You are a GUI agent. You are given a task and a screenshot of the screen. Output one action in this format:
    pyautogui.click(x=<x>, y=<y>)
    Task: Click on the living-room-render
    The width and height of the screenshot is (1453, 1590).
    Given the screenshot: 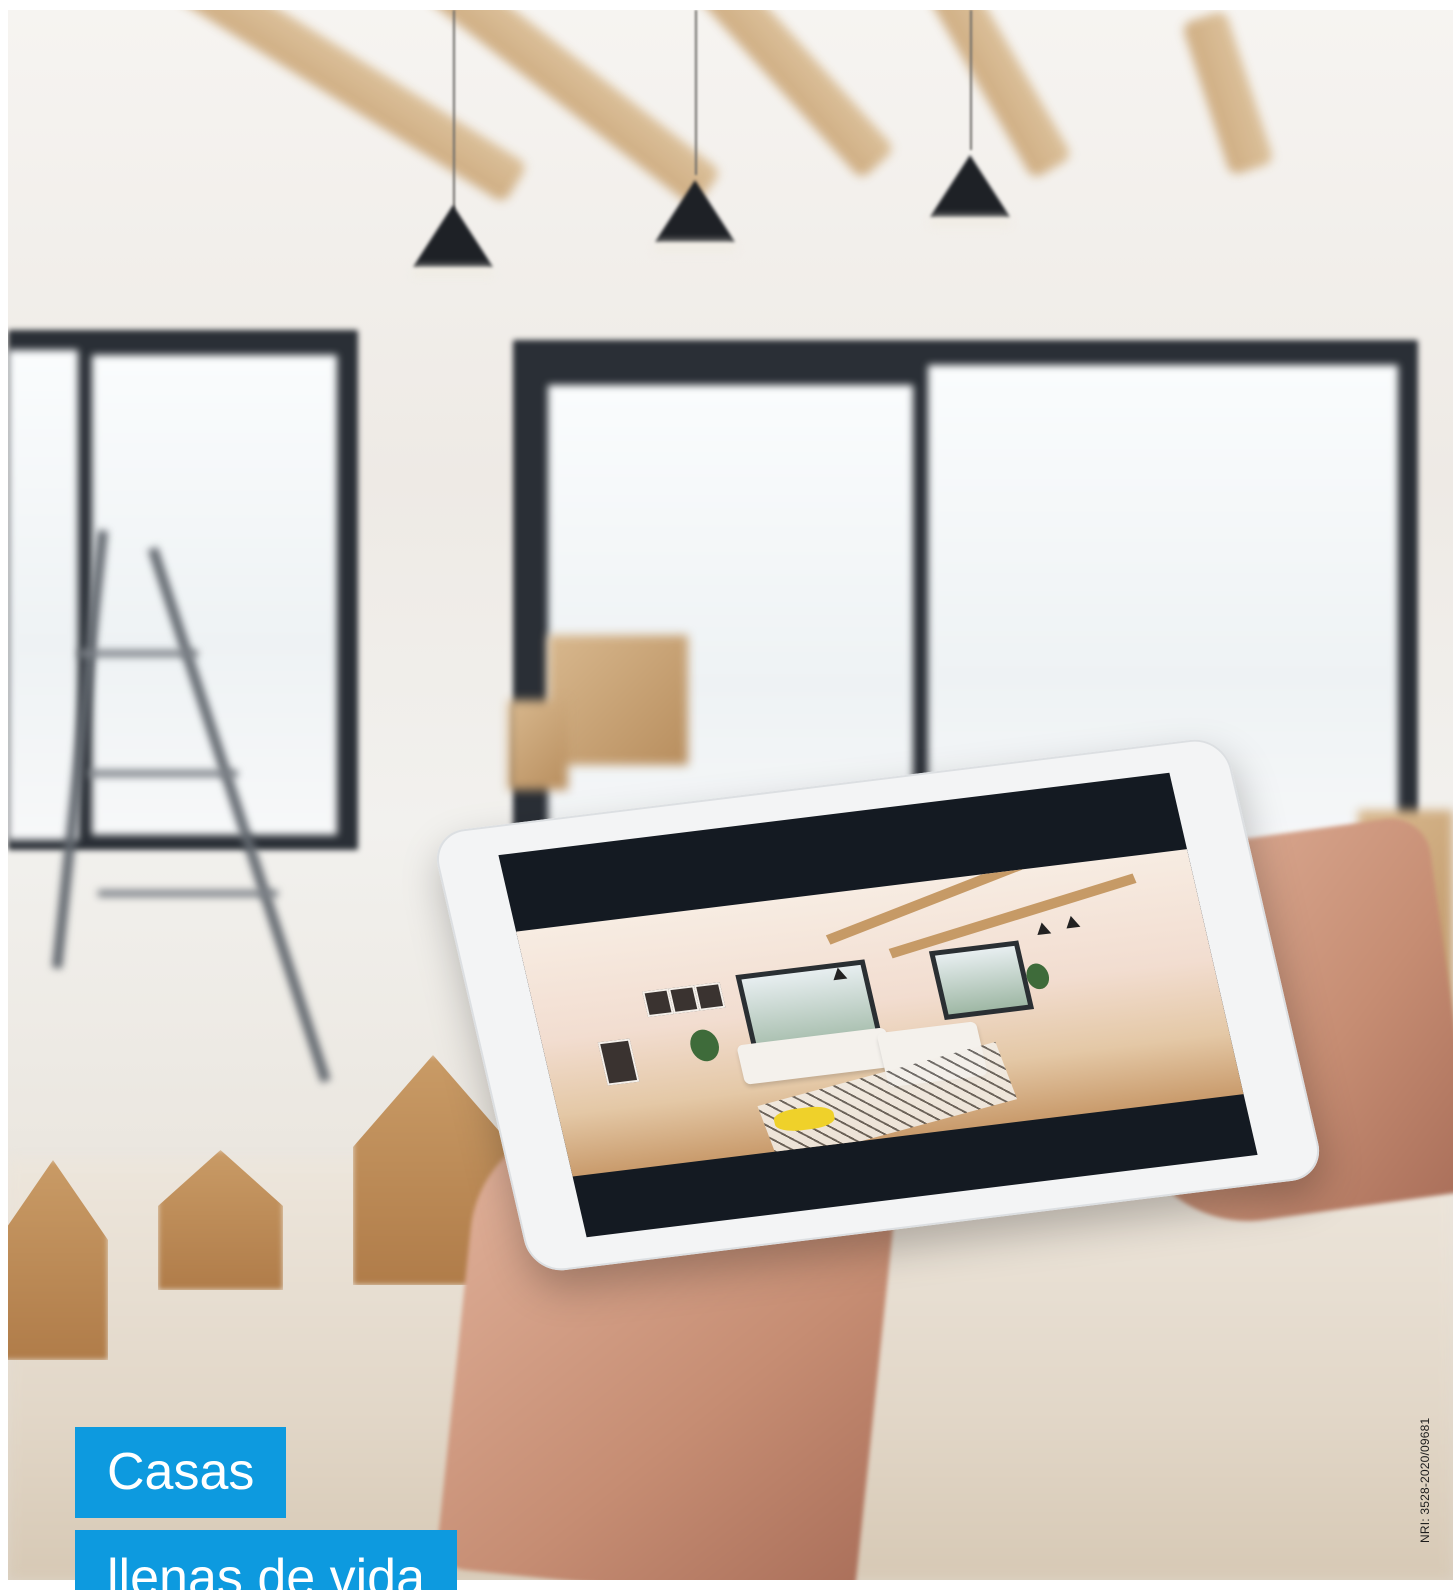 What is the action you would take?
    pyautogui.click(x=880, y=1013)
    